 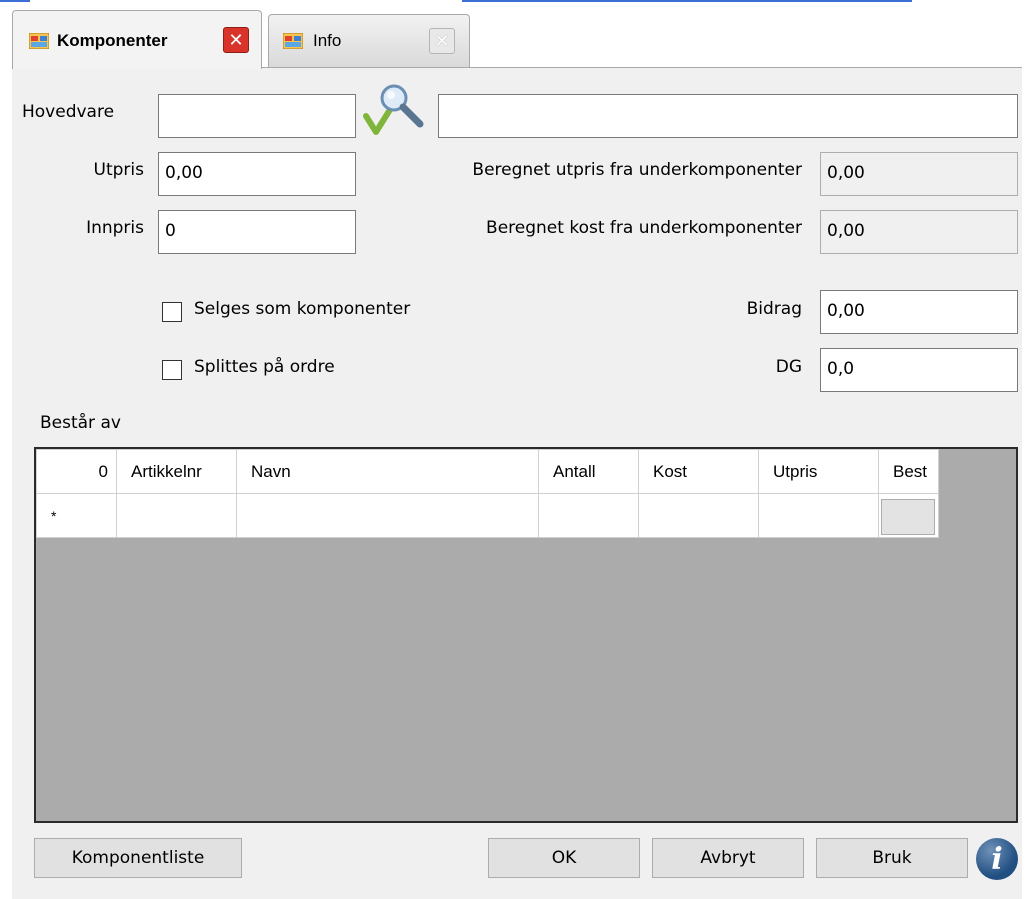 What do you see at coordinates (257, 232) in the screenshot?
I see `innpris-input: 0` at bounding box center [257, 232].